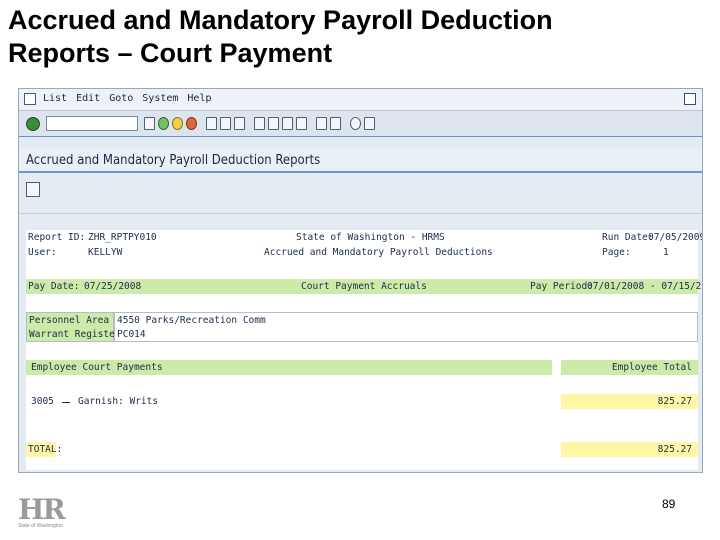 This screenshot has height=540, width=720. I want to click on court-payment-row: 3005 Garnish: Writs, so click(289, 401).